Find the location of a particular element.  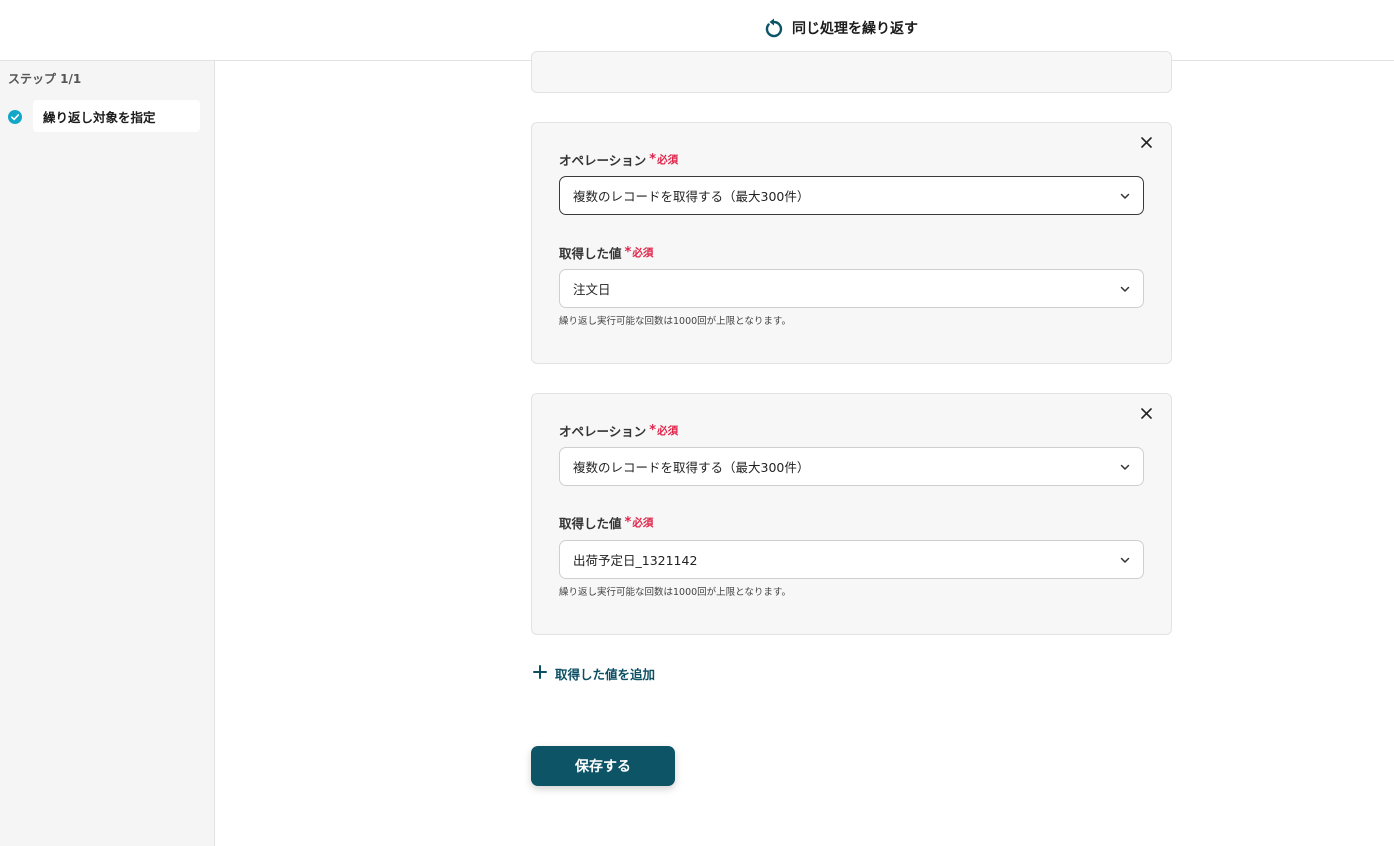

check-circle-icon is located at coordinates (15, 116).